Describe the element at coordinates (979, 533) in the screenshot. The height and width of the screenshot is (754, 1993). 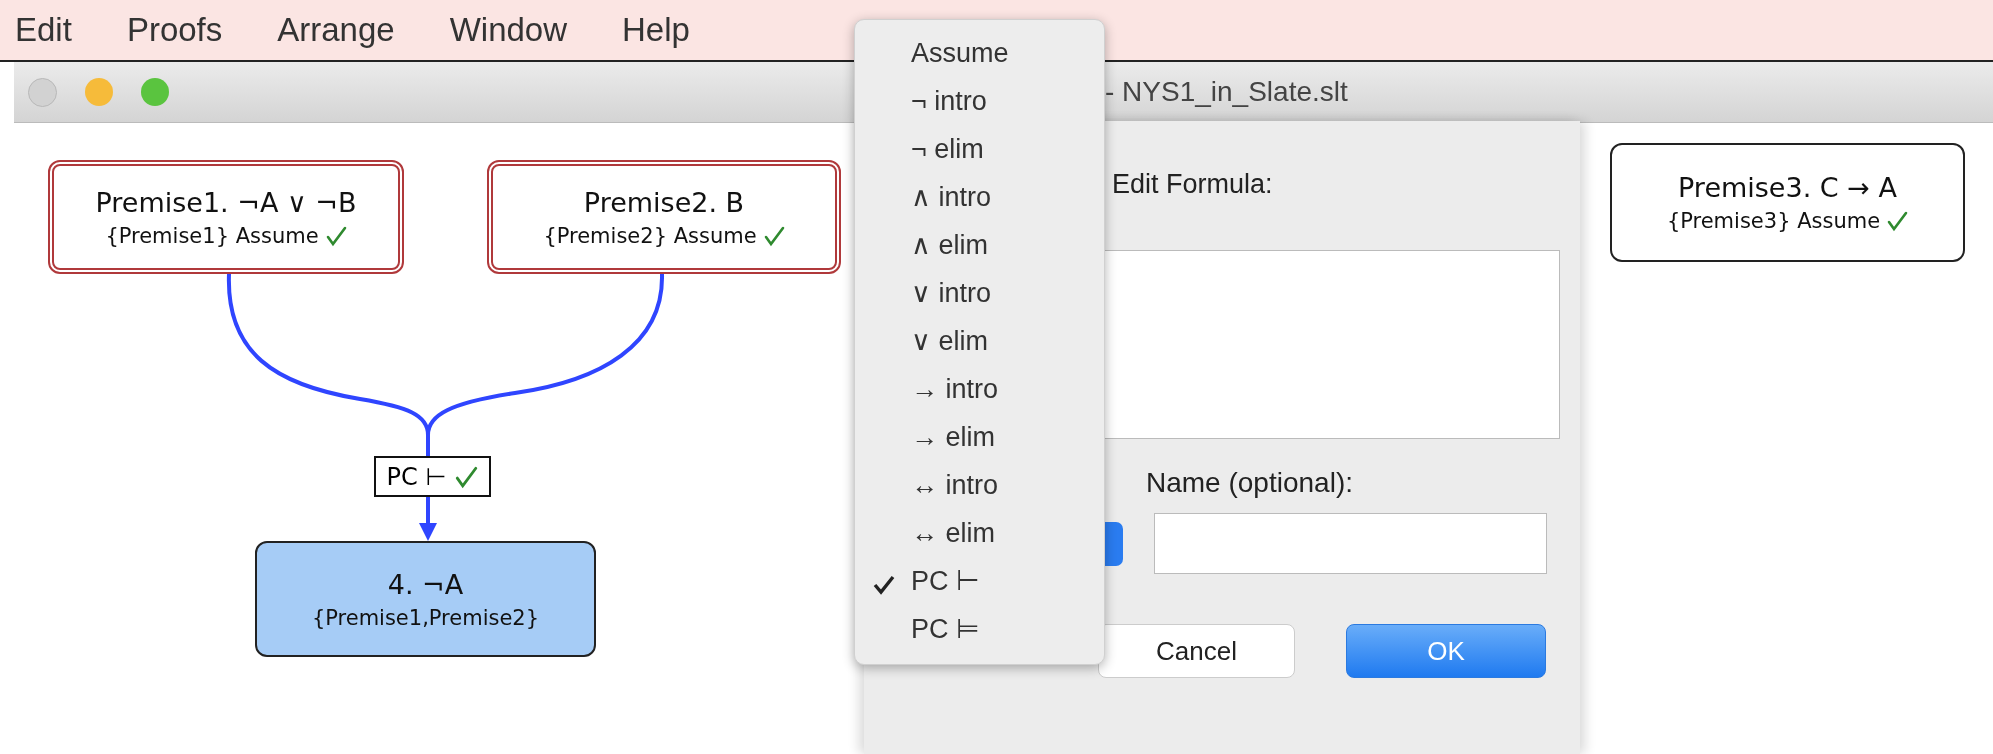
I see `menu-option: ↔ elim` at that location.